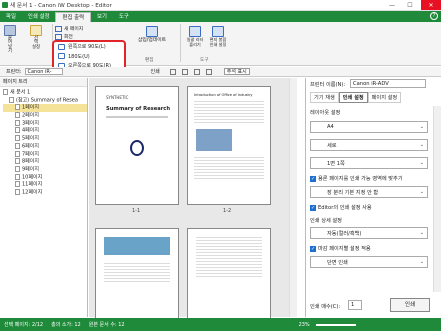 Image resolution: width=441 pixels, height=331 pixels. What do you see at coordinates (214, 140) in the screenshot?
I see `photo-image` at bounding box center [214, 140].